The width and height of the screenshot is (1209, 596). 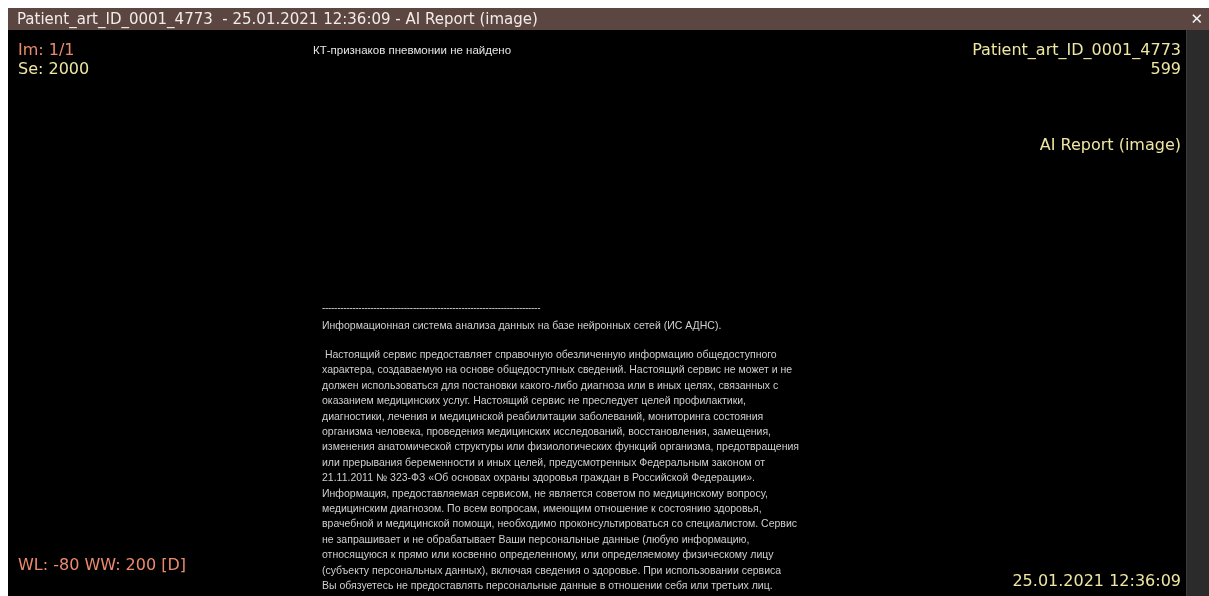 I want to click on report-heading: Информационная система анализа данных на базе нейронных сетей (ИС АДНС)., so click(x=522, y=325).